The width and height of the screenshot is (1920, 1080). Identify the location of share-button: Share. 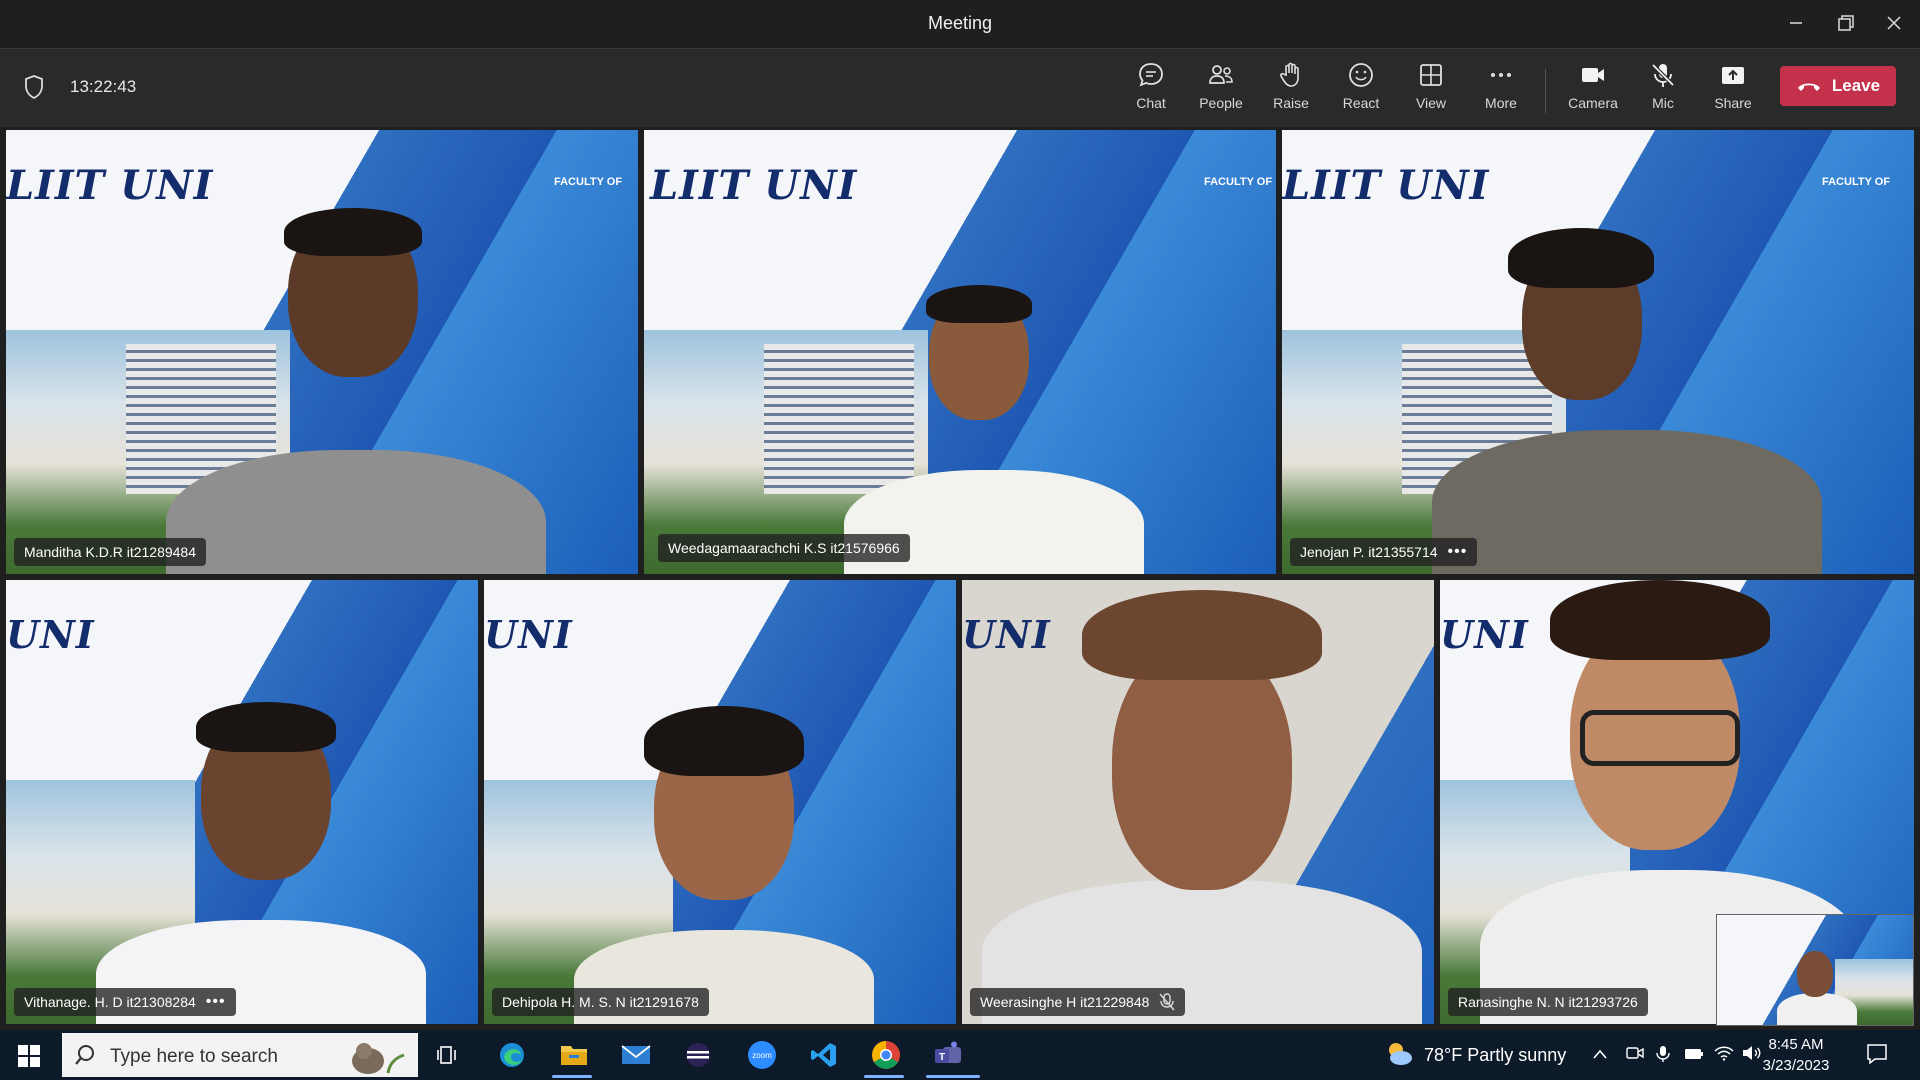
(1733, 90).